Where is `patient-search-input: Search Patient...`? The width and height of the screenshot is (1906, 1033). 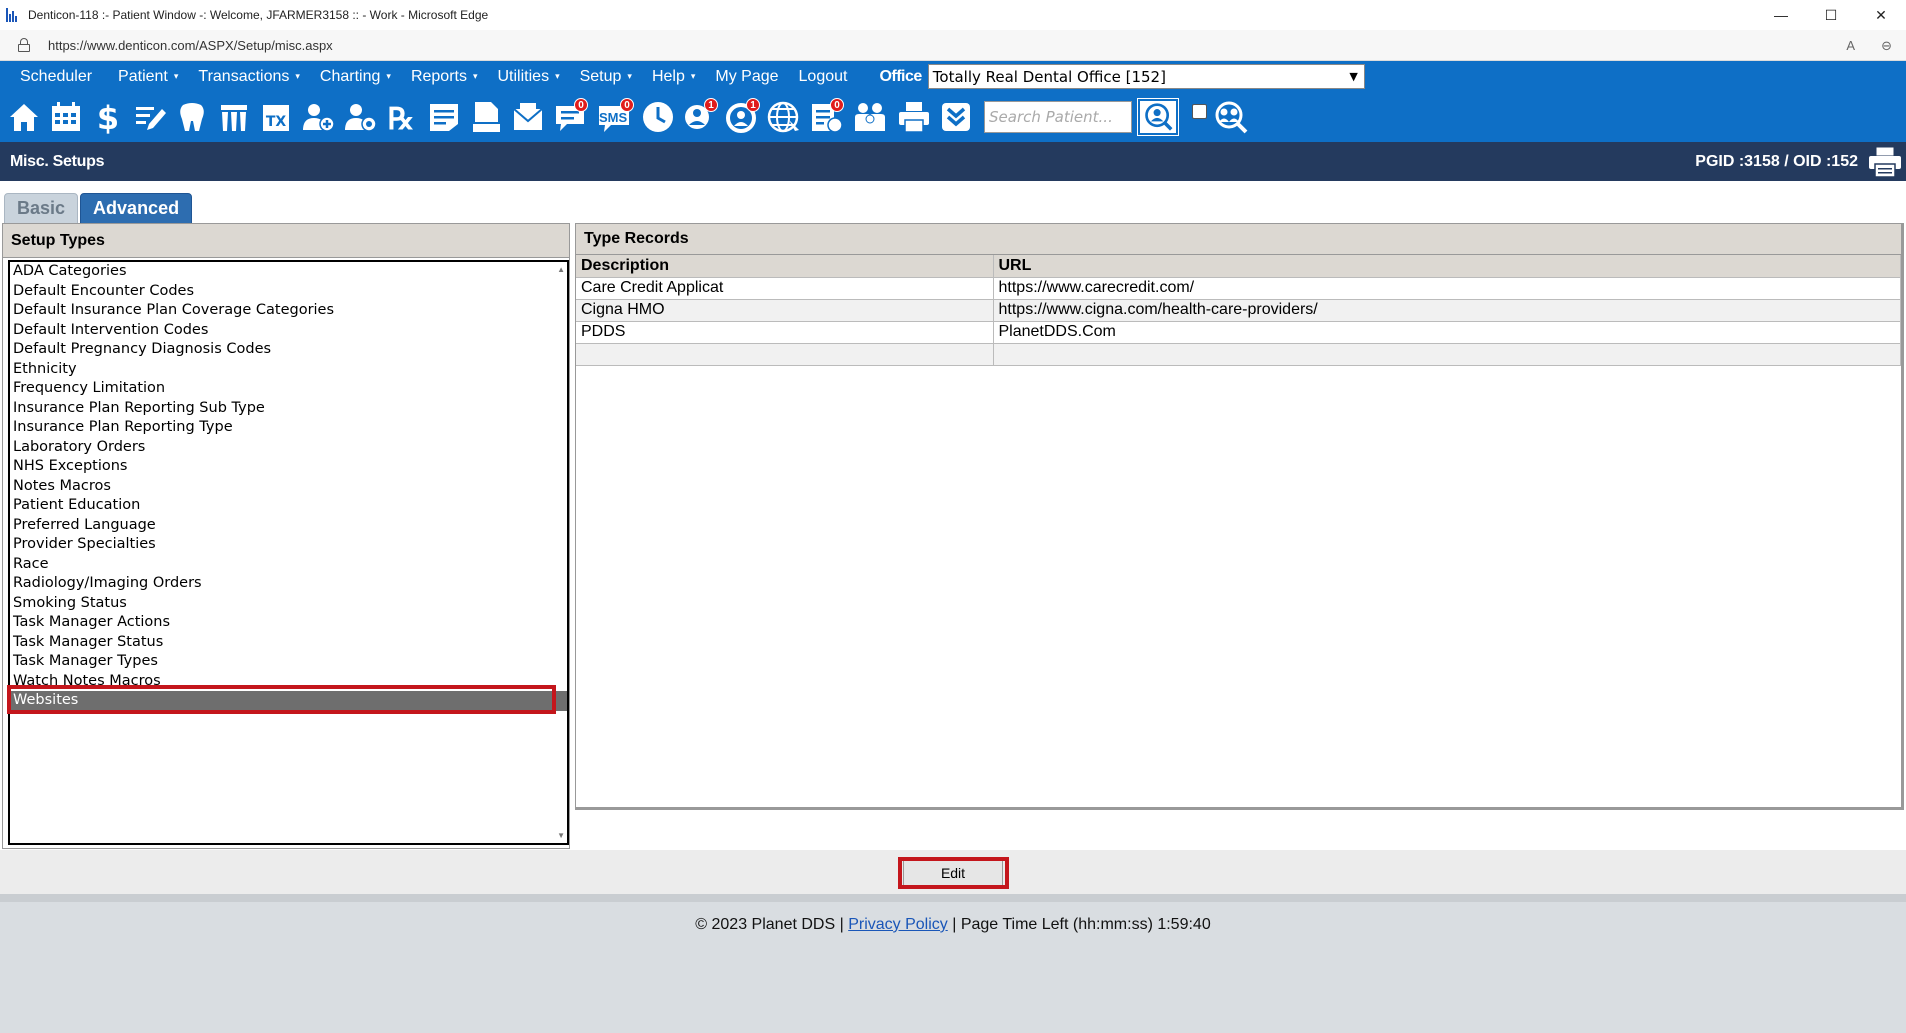
patient-search-input: Search Patient... is located at coordinates (1058, 117).